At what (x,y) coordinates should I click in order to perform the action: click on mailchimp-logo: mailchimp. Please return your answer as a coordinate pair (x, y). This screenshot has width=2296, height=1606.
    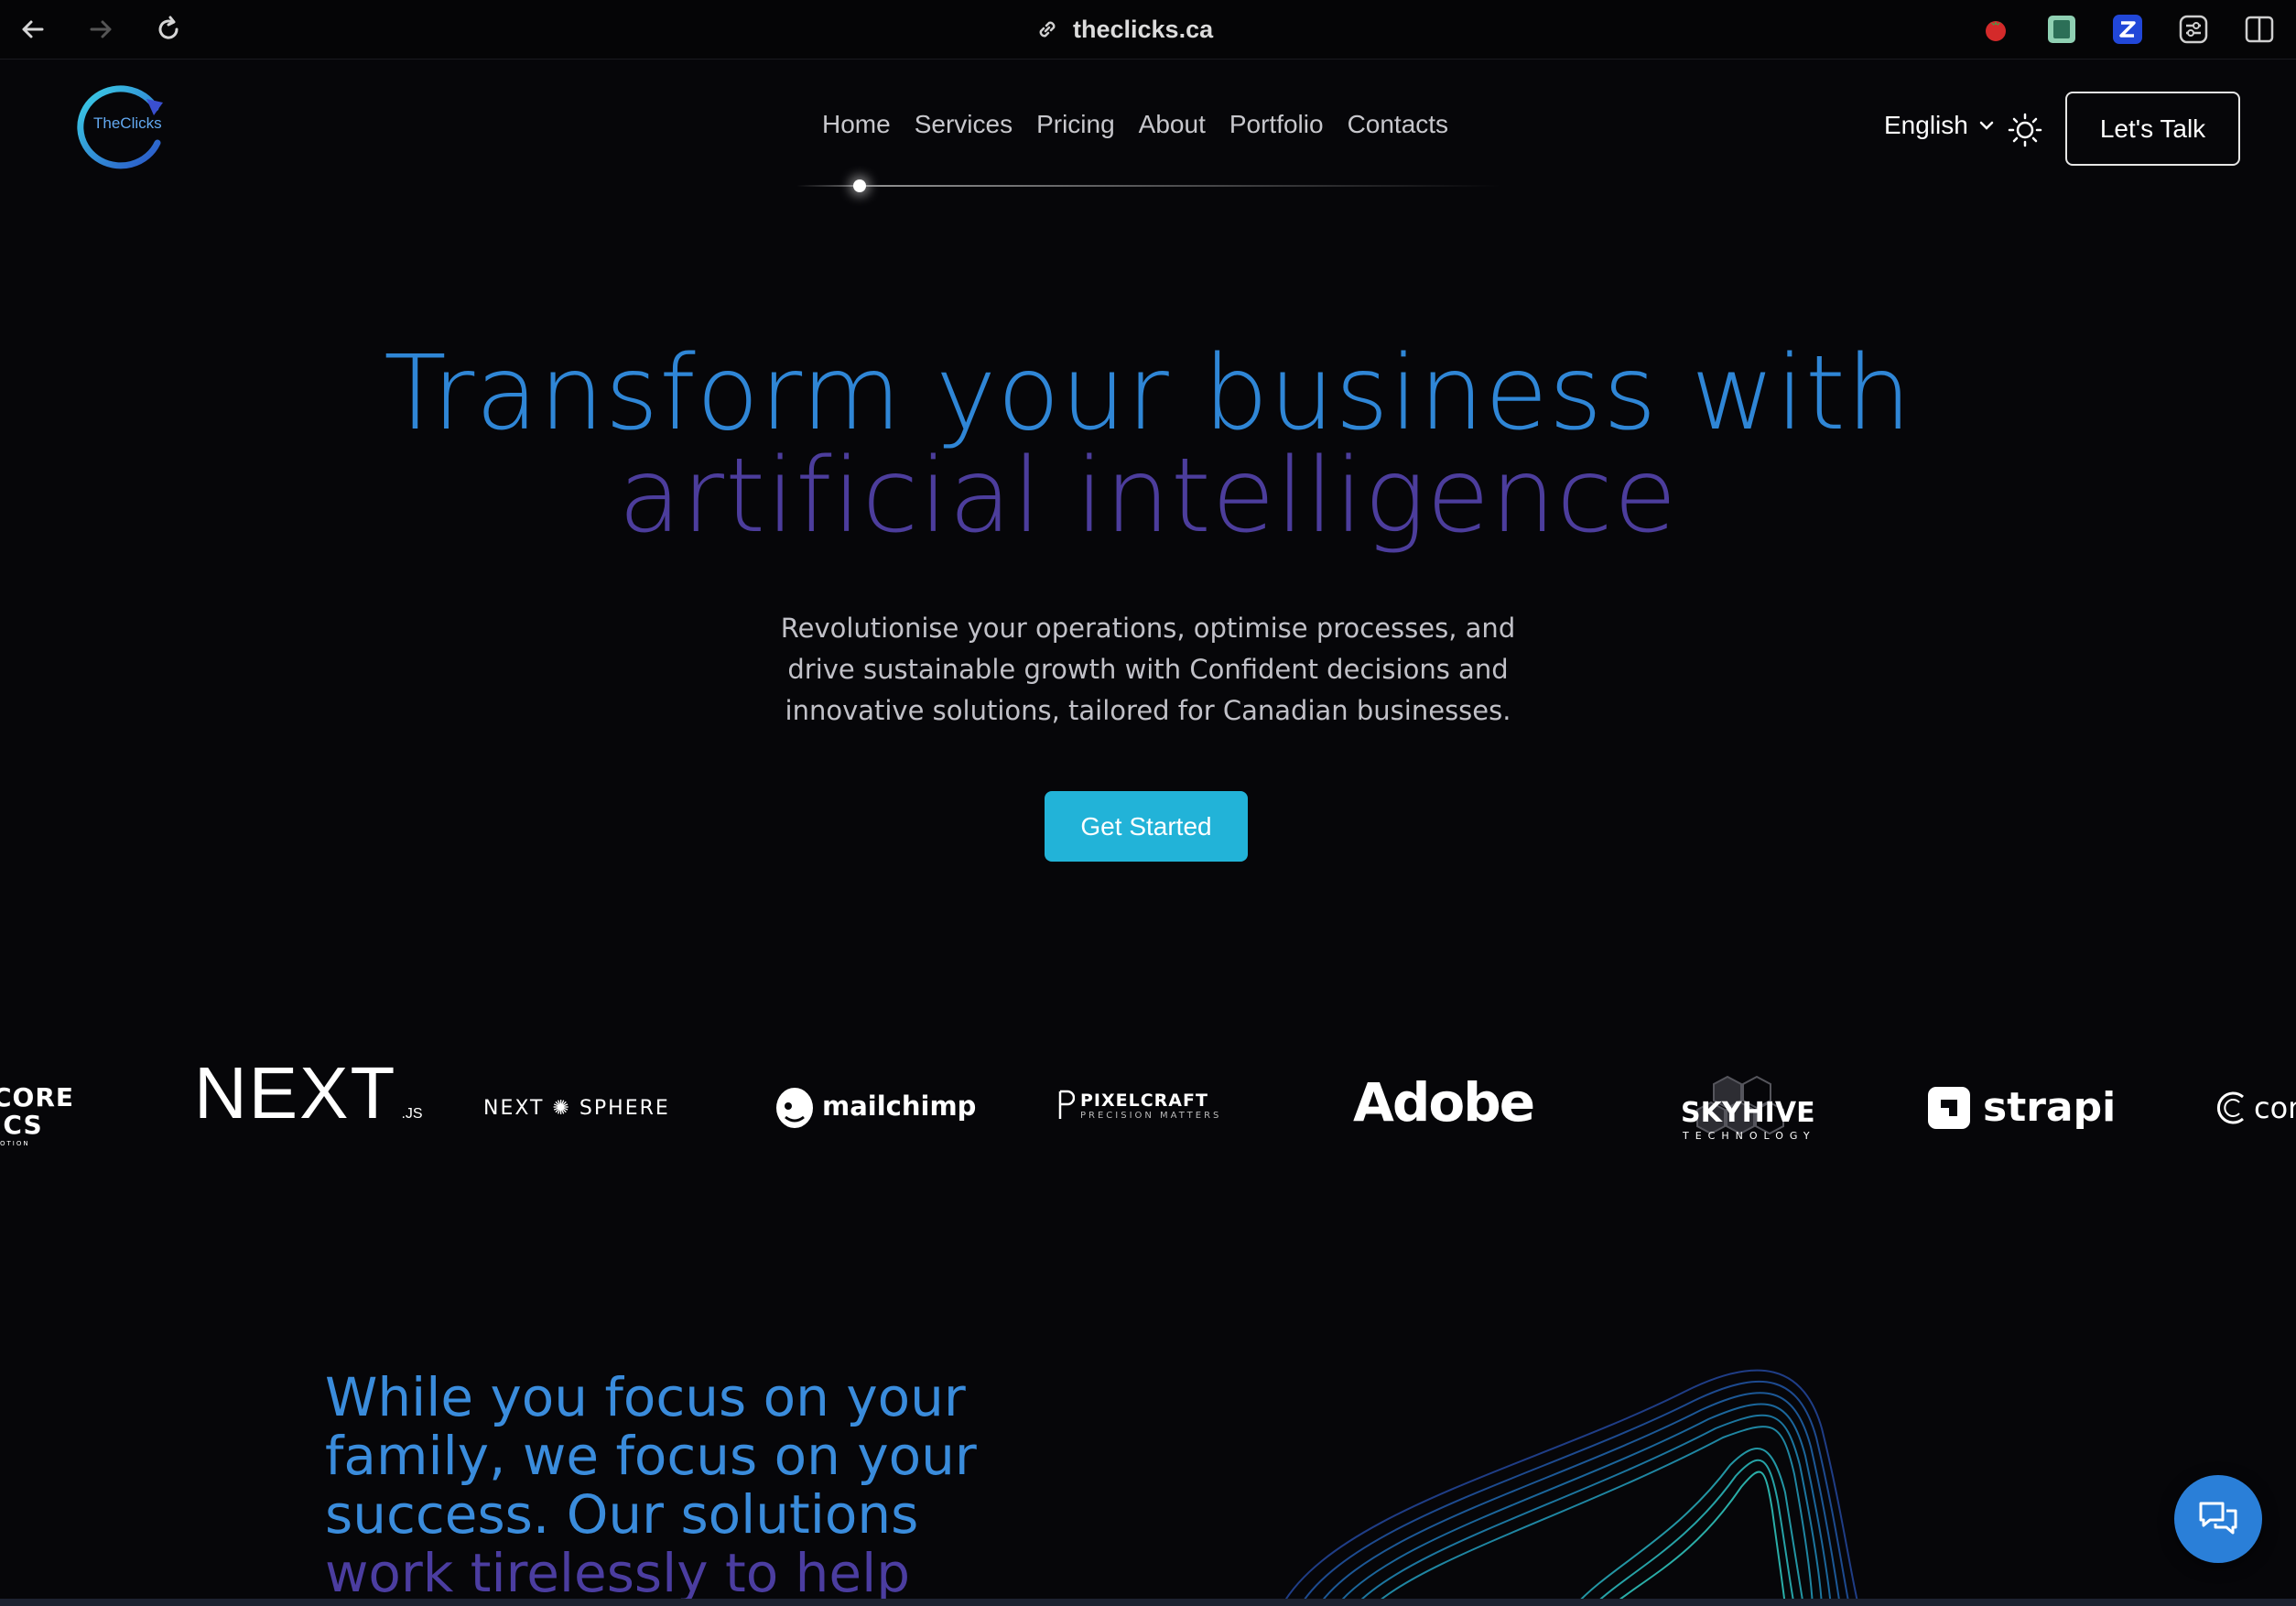
    Looking at the image, I should click on (874, 1106).